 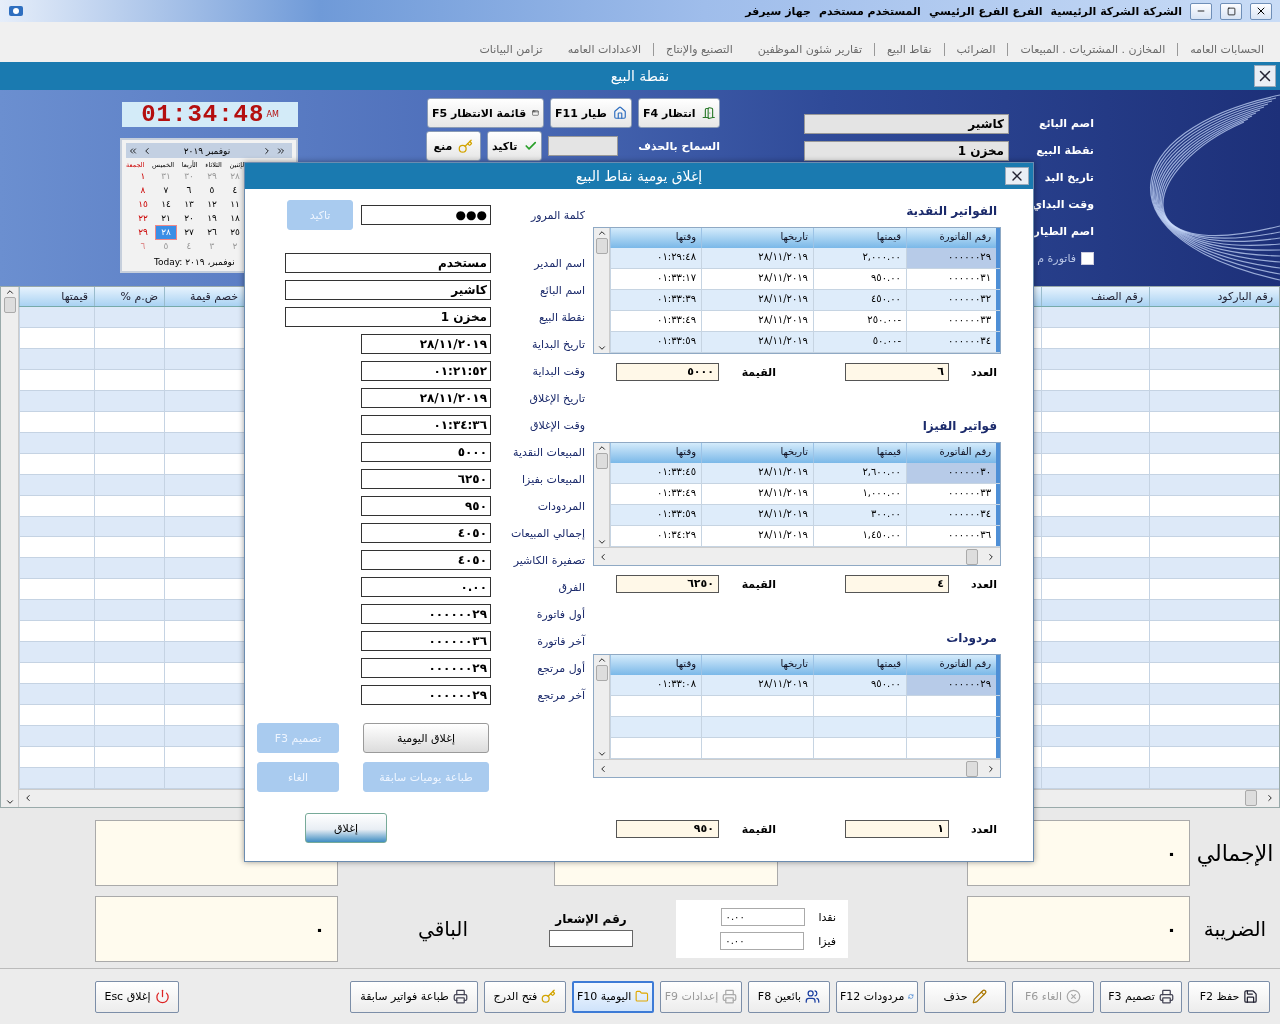 What do you see at coordinates (699, 49) in the screenshot?
I see `menu-item: التصنيع والإنتاج` at bounding box center [699, 49].